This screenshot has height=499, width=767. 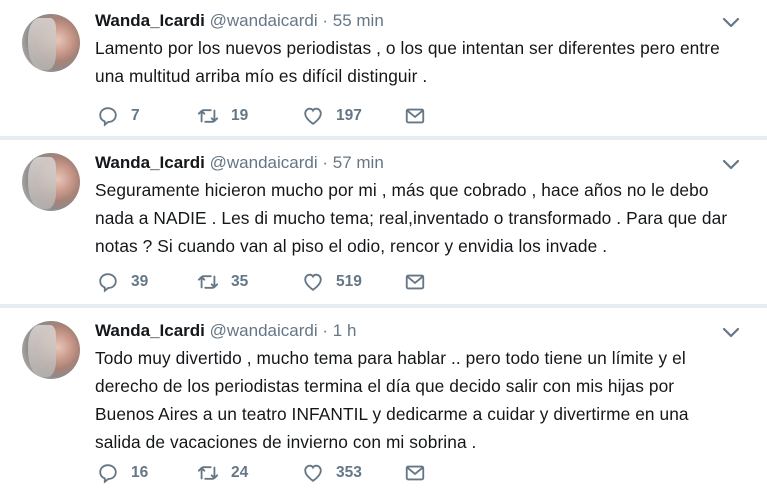 I want to click on tweet-header: Wanda_Icardi @wandaicardi · 57 min, so click(x=239, y=163).